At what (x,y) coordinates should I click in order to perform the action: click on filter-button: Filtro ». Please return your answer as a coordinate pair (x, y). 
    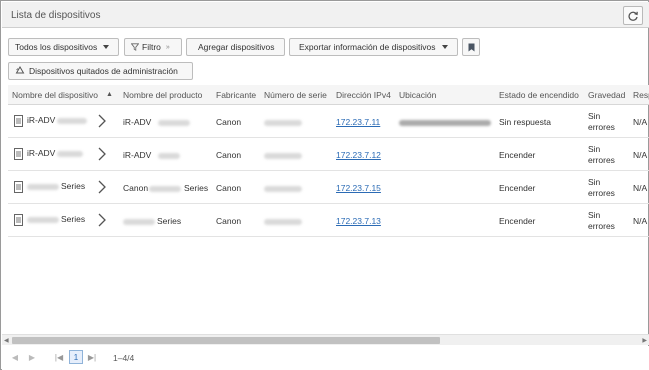
    Looking at the image, I should click on (153, 47).